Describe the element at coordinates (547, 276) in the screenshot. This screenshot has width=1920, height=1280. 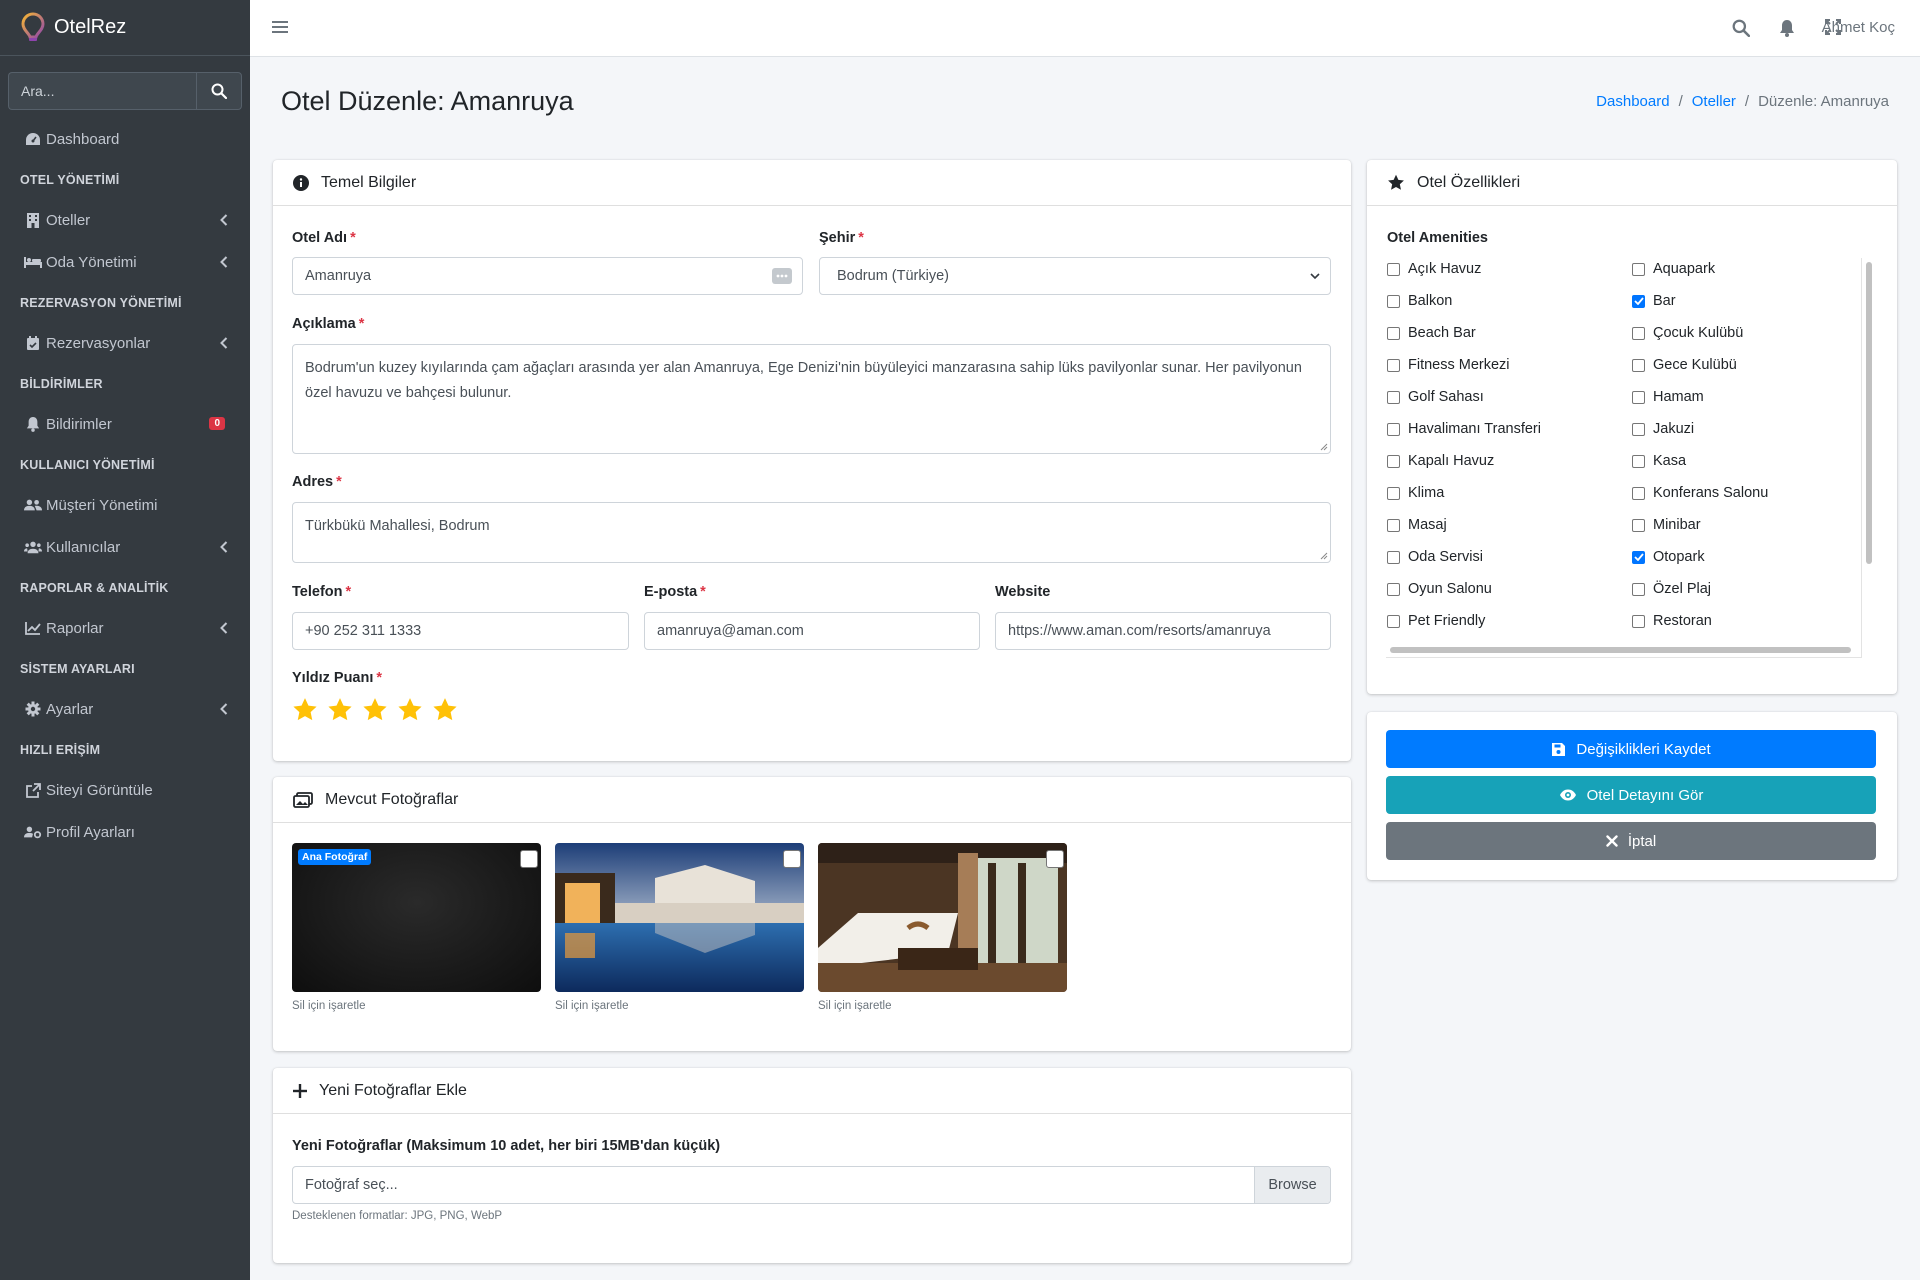
I see `hotel-name-input: Amanruya` at that location.